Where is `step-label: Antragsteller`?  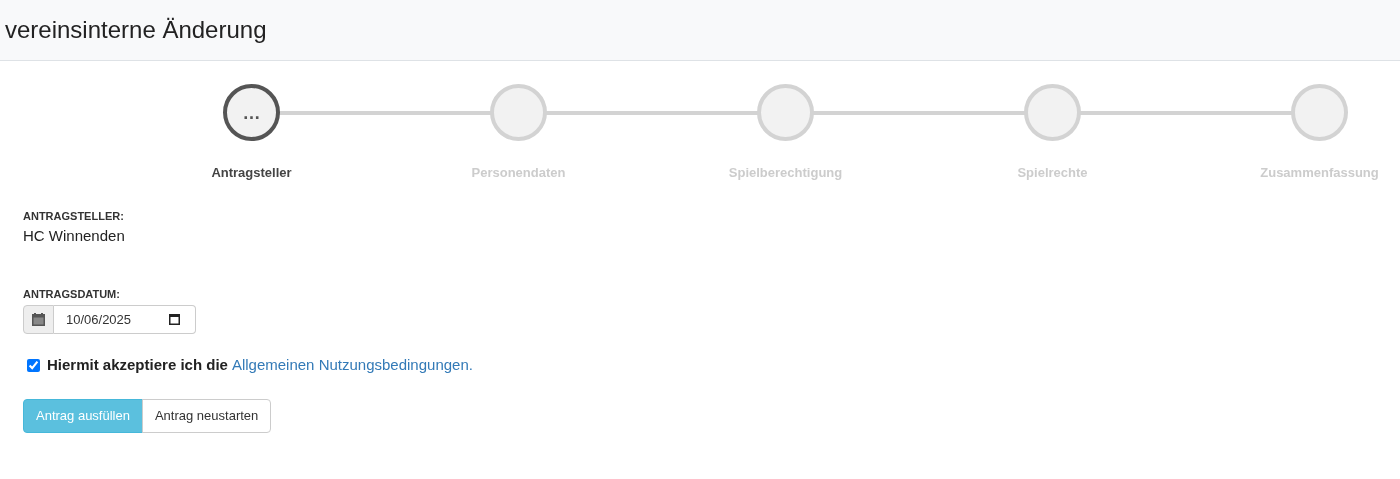 step-label: Antragsteller is located at coordinates (251, 173).